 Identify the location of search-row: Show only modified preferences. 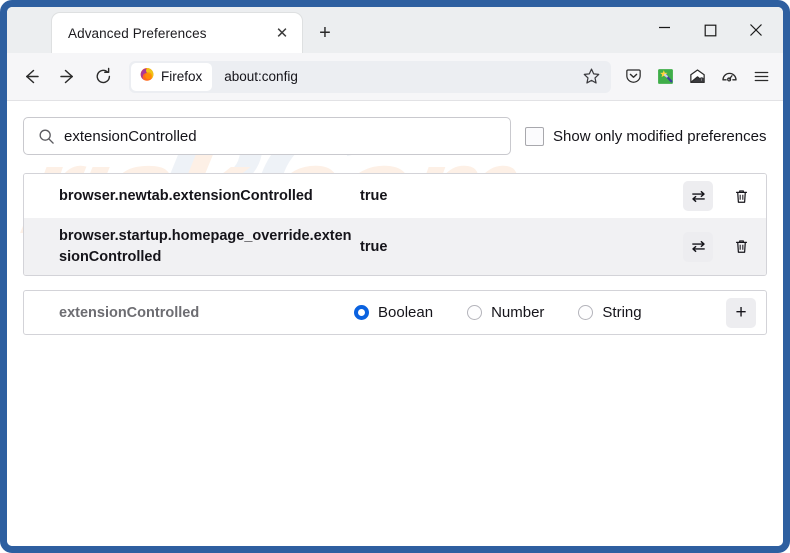
(395, 136).